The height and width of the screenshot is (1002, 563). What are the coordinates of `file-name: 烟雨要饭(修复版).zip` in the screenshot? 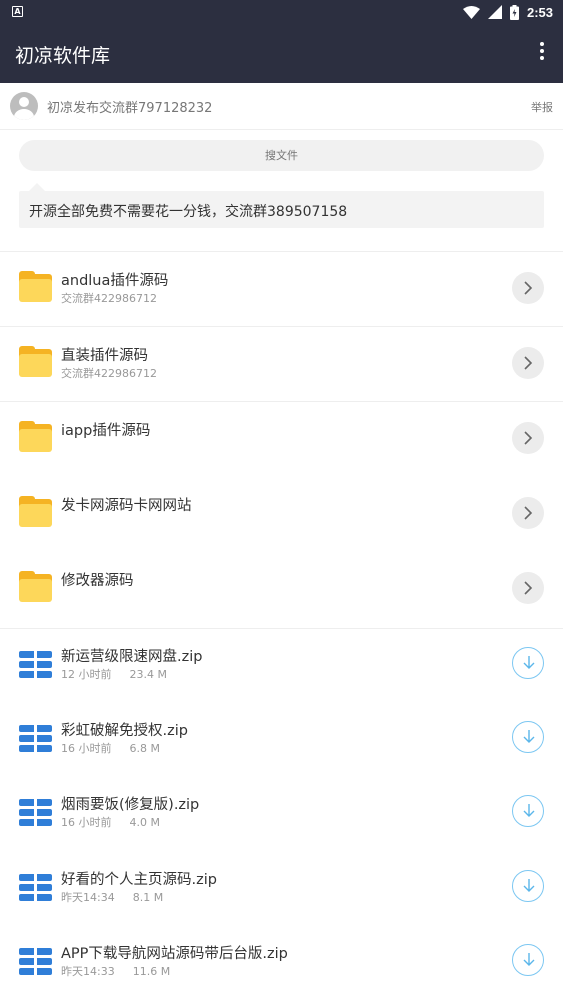 It's located at (130, 805).